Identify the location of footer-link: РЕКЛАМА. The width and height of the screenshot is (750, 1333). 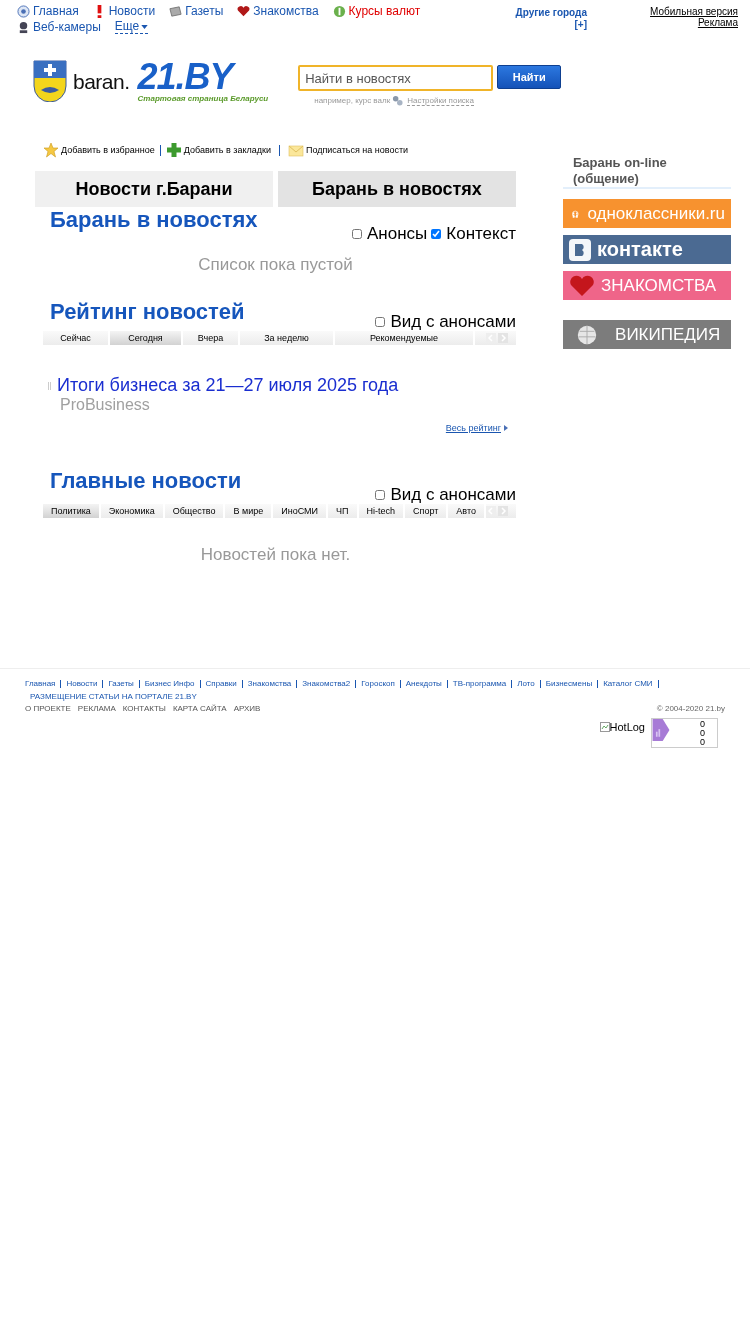
(96, 708).